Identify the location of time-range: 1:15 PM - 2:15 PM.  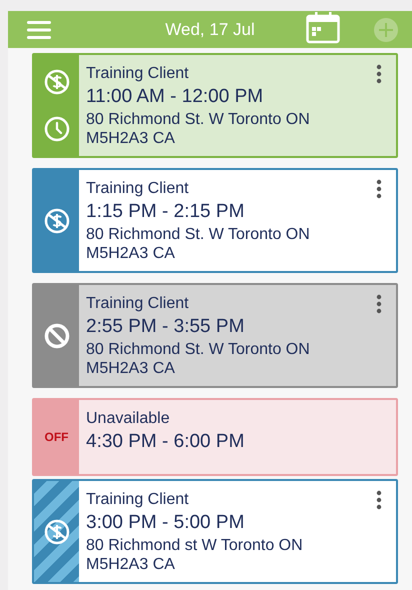
(166, 212).